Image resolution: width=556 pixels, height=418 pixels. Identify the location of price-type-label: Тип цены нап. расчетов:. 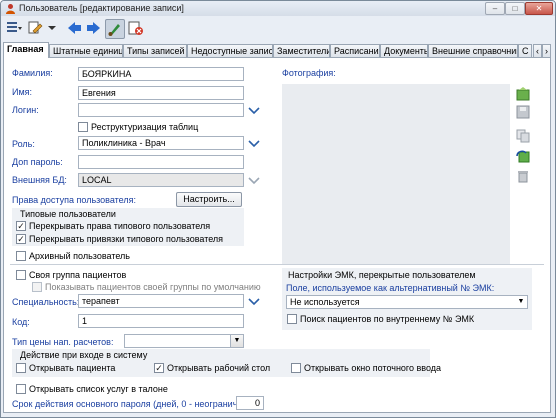
(63, 342).